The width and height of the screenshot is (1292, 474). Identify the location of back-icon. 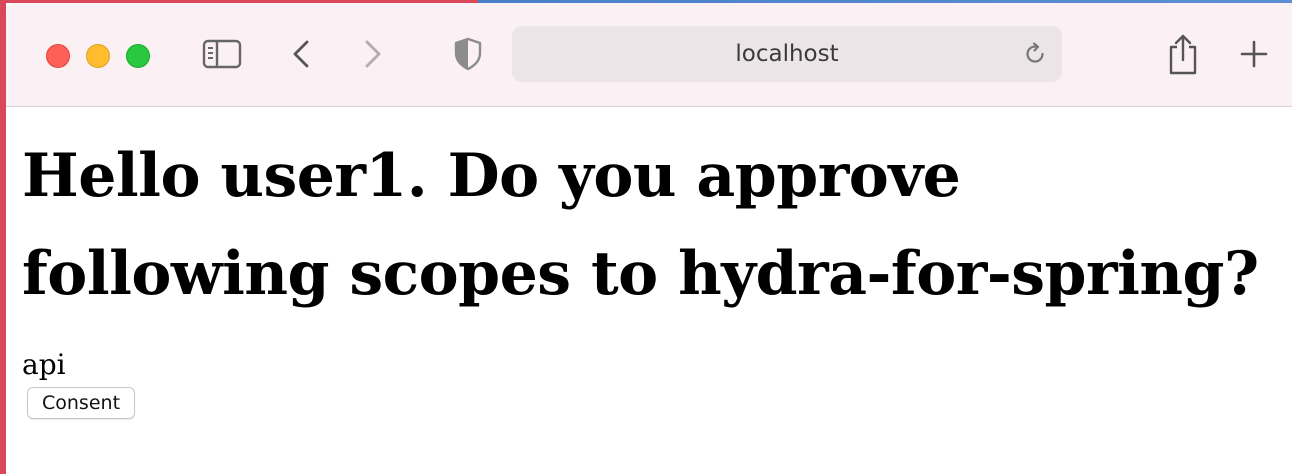
(301, 54).